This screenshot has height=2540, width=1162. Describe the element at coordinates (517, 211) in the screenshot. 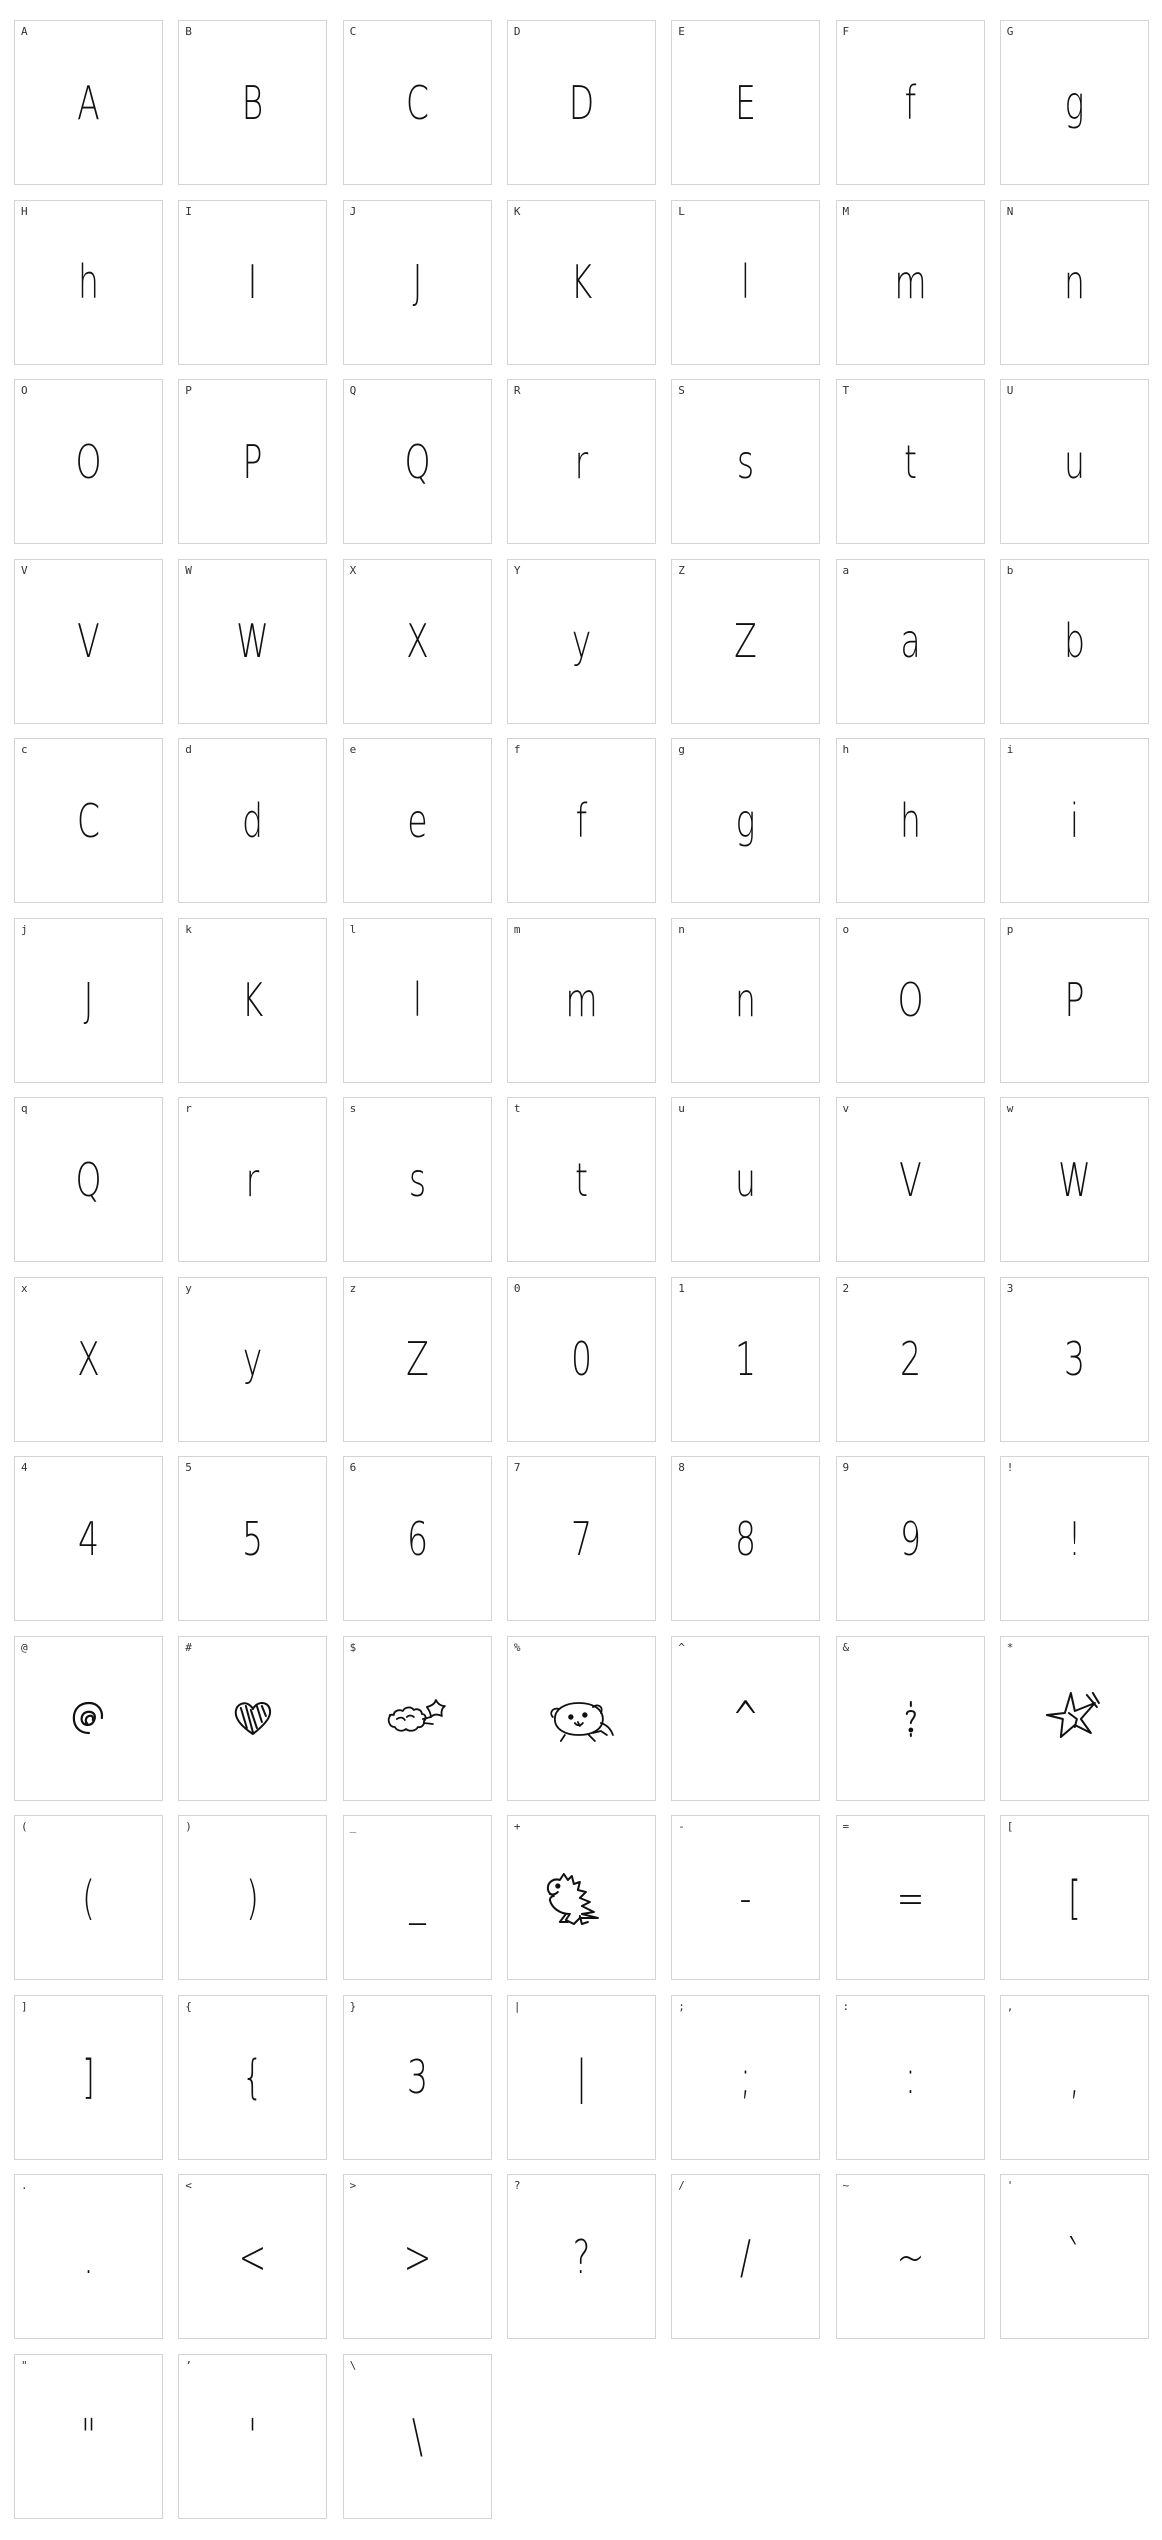

I see `glyph-label: K` at that location.